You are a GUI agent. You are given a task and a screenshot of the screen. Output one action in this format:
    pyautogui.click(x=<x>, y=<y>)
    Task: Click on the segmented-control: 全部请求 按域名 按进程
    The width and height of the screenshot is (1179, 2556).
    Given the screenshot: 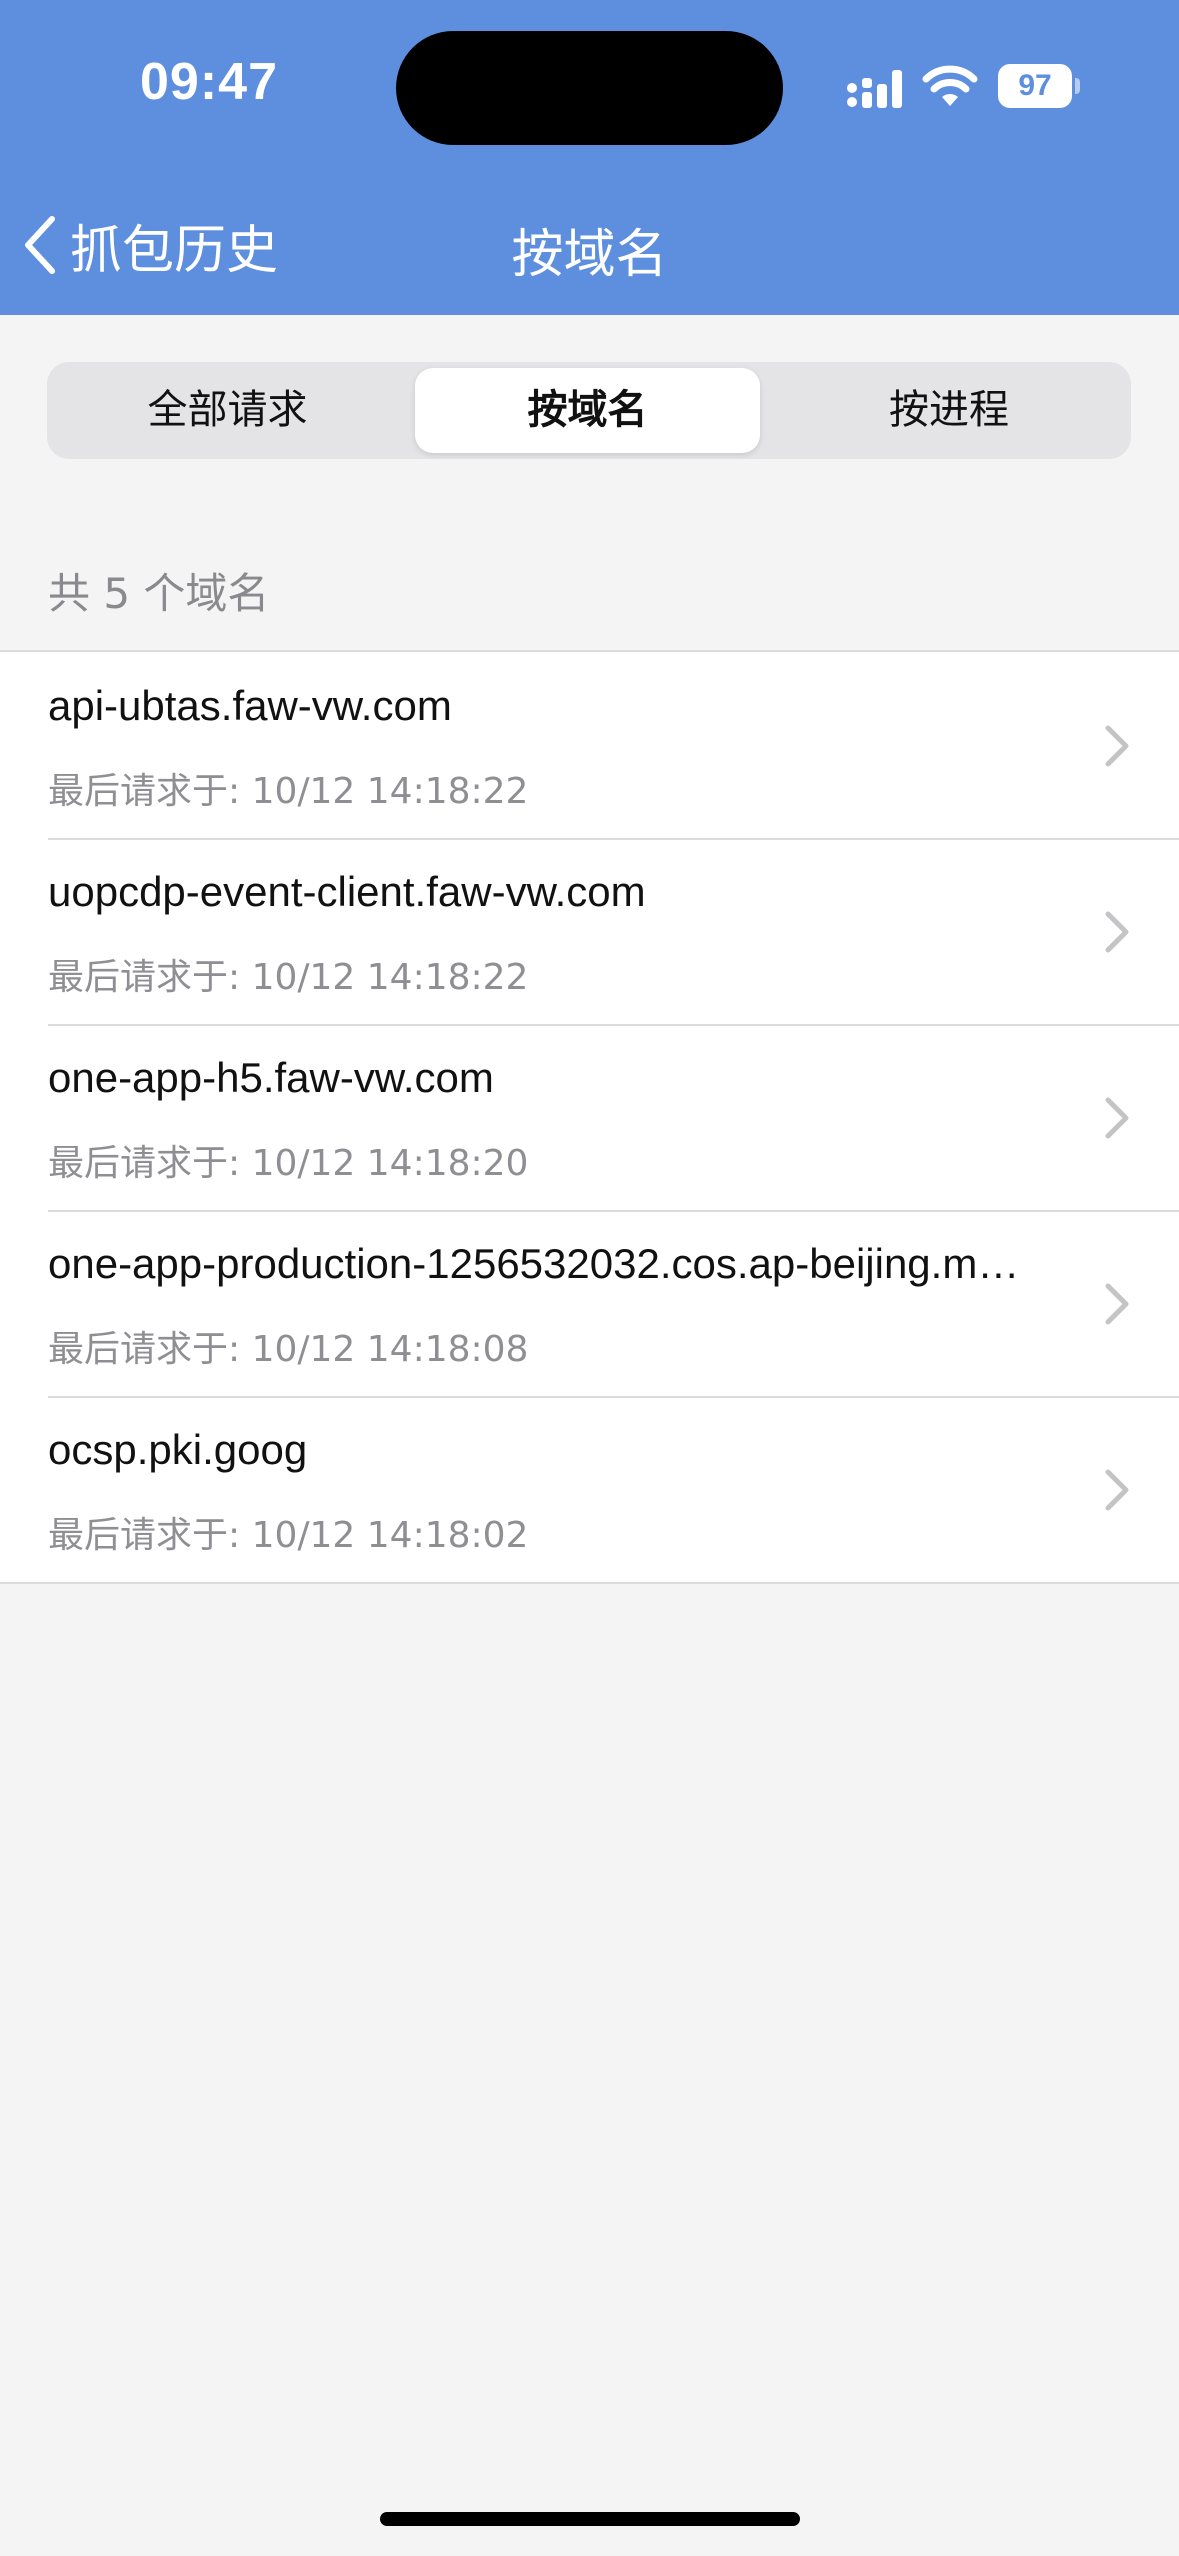 What is the action you would take?
    pyautogui.click(x=589, y=410)
    